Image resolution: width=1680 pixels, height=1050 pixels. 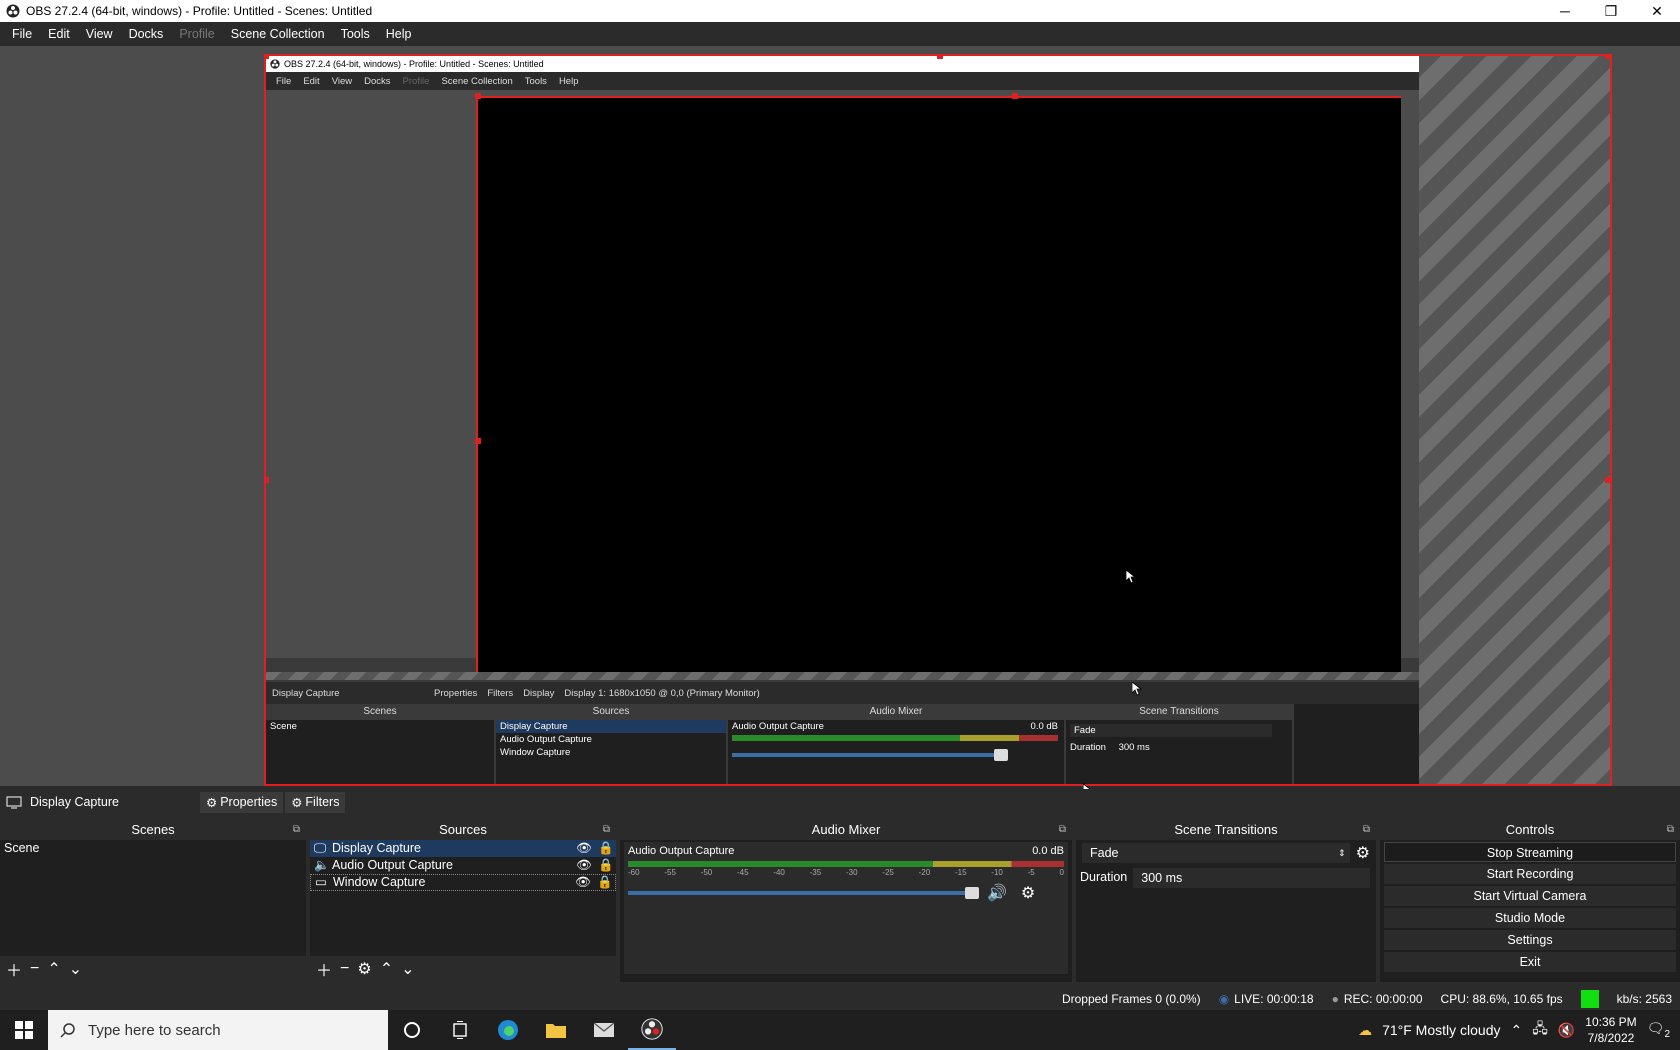 I want to click on transitions-header: Scene Transitions ⧉, so click(x=1226, y=830).